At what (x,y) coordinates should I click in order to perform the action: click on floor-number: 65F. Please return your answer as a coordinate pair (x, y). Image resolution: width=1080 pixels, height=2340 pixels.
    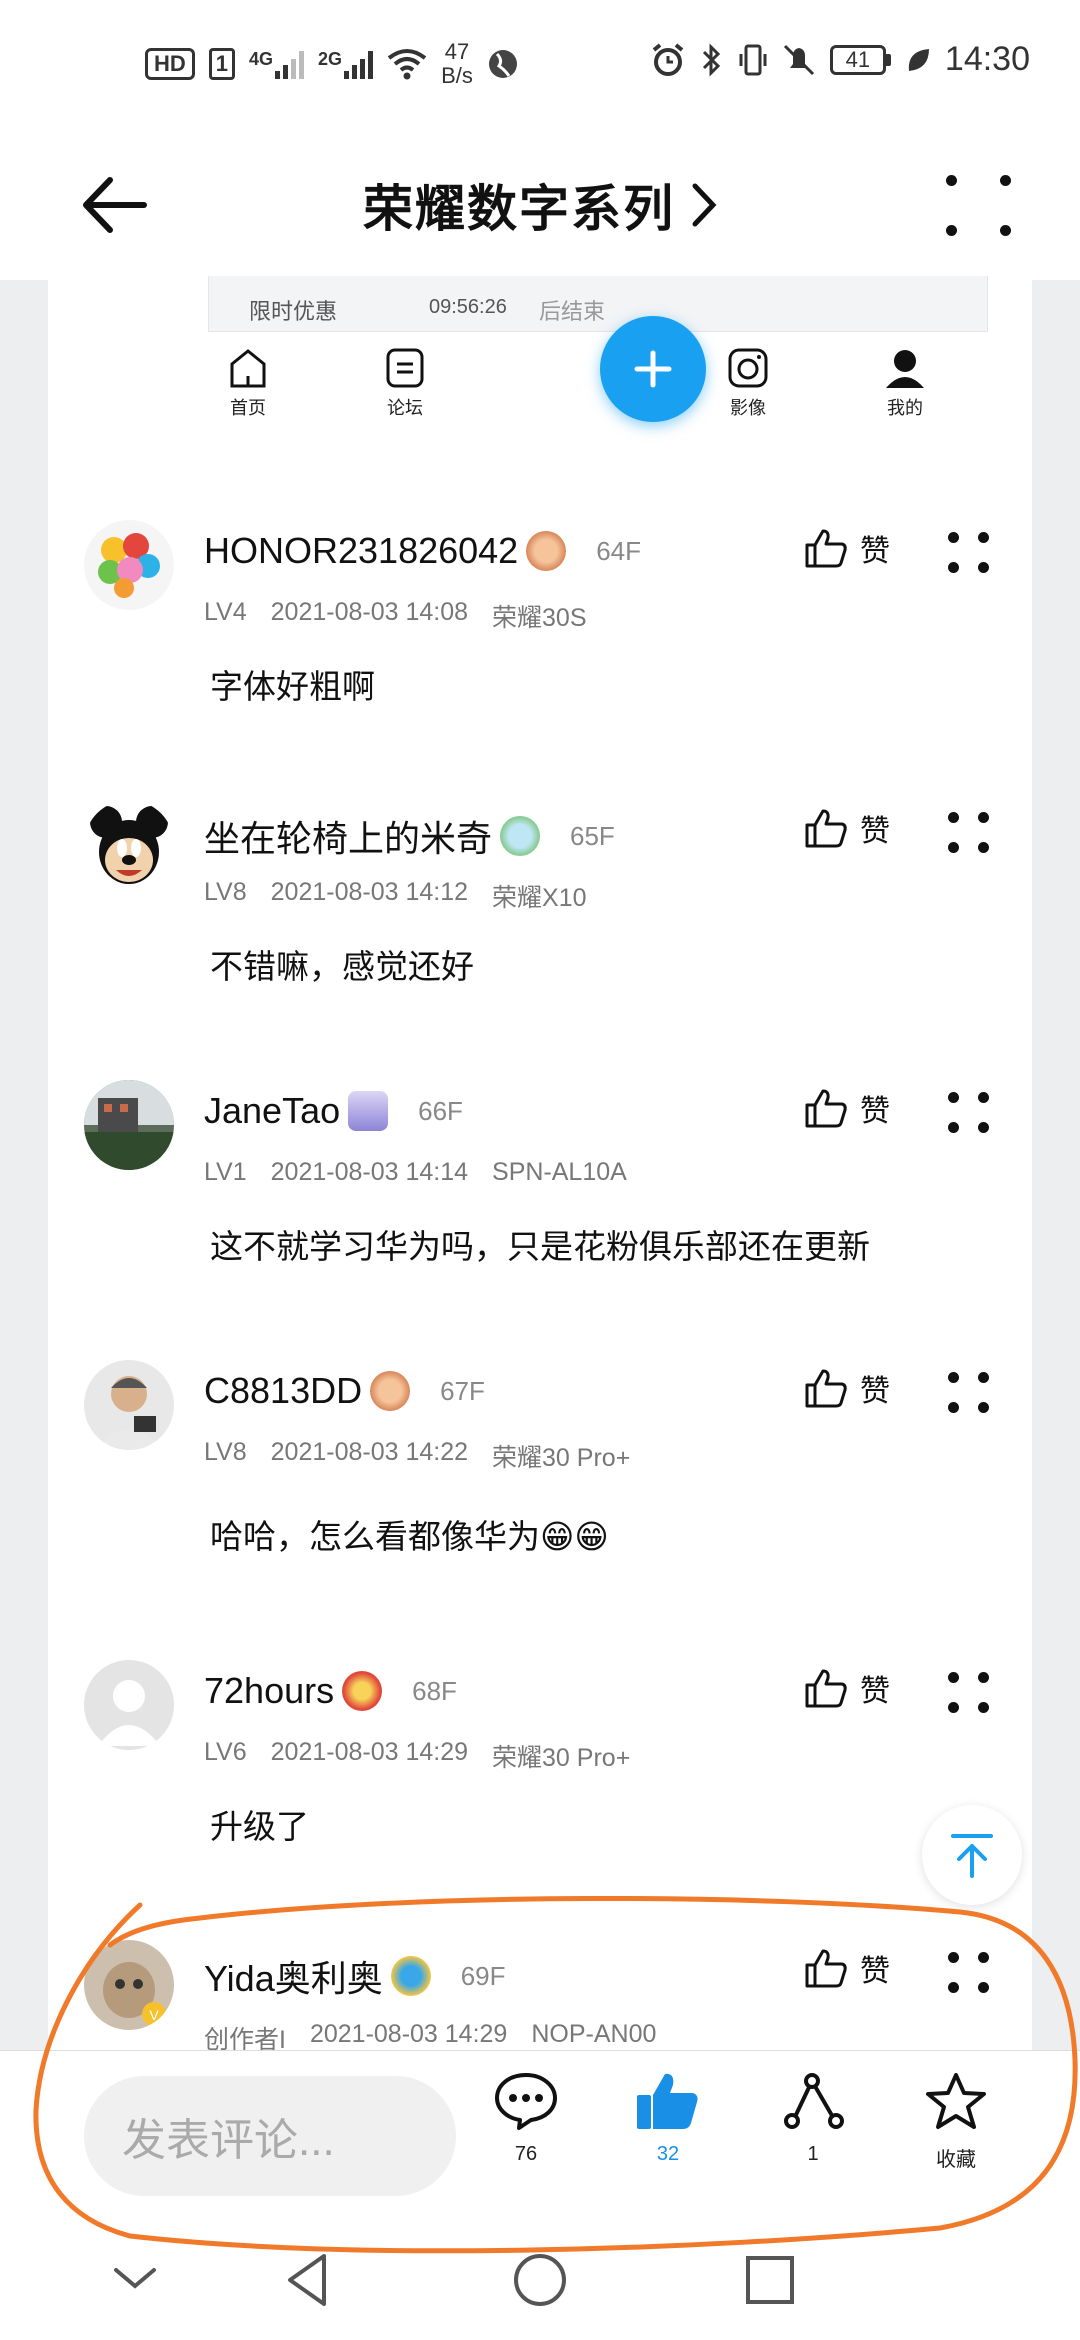
    Looking at the image, I should click on (592, 835).